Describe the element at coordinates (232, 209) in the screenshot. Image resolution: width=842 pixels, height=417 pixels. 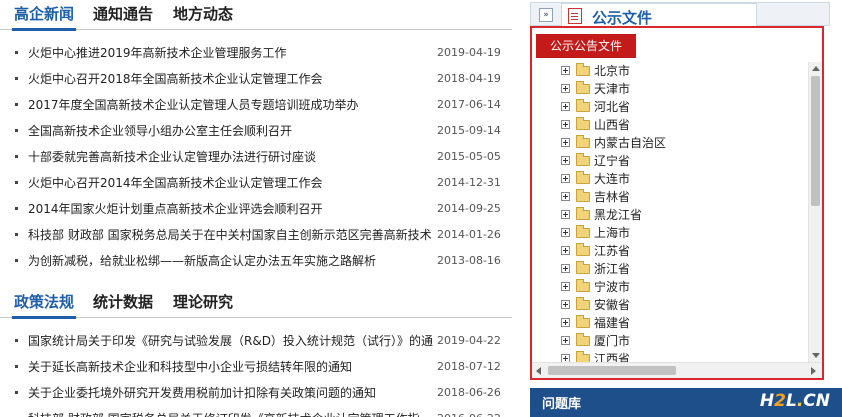
I see `news-title-link: 2014年国家火炬计划重点高新技术企业评选会顺利召开` at that location.